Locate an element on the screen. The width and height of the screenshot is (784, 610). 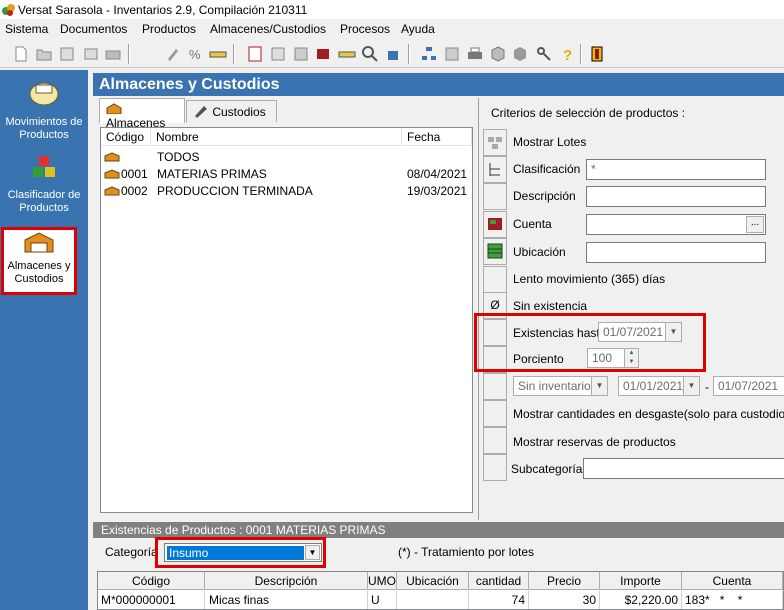
list-item: 0002 PRODUCCION TERMINADA 19/03/2021 is located at coordinates (286, 191).